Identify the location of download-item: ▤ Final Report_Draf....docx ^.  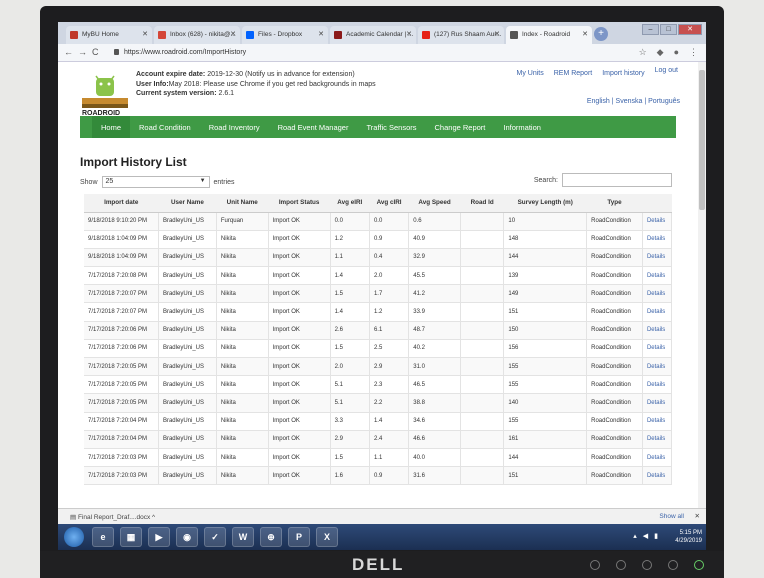
(112, 517).